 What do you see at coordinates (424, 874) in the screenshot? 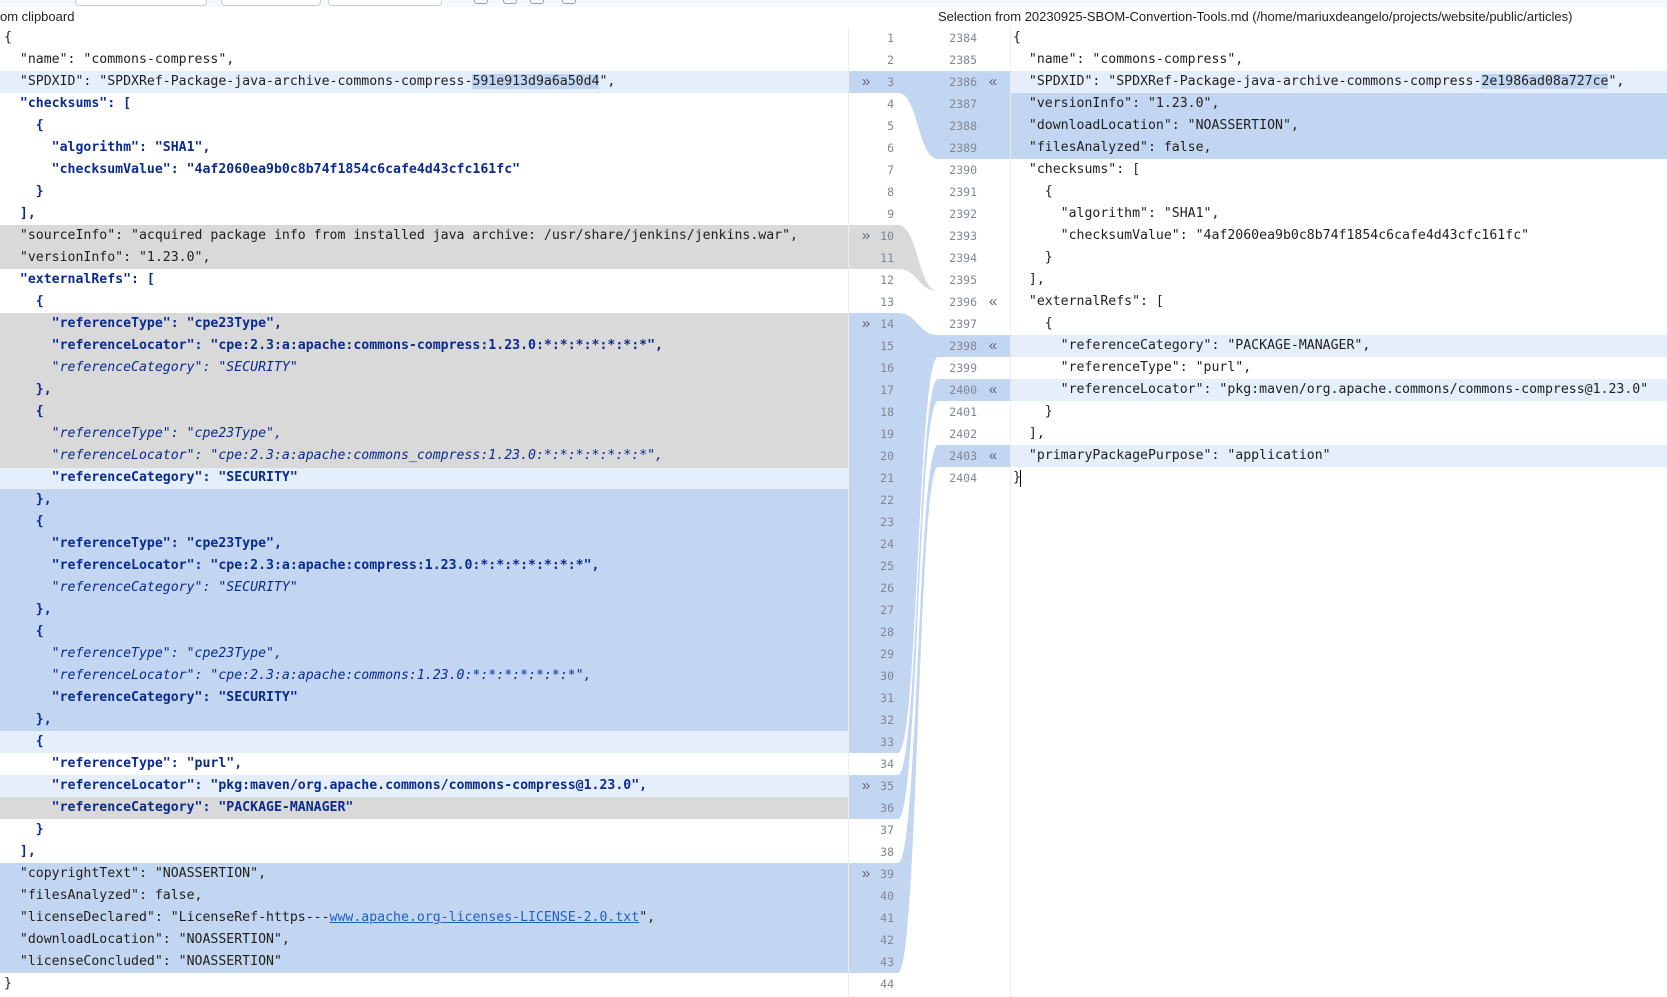
I see `left-code-line: "copyrightText": "NOASSERTION",` at bounding box center [424, 874].